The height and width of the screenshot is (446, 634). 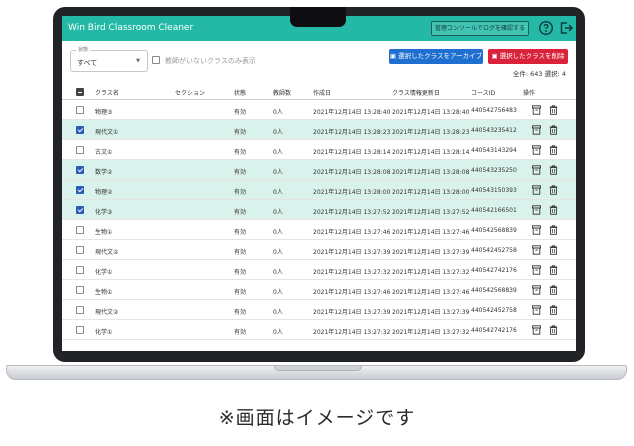 What do you see at coordinates (529, 93) in the screenshot?
I see `col-ops: 操作` at bounding box center [529, 93].